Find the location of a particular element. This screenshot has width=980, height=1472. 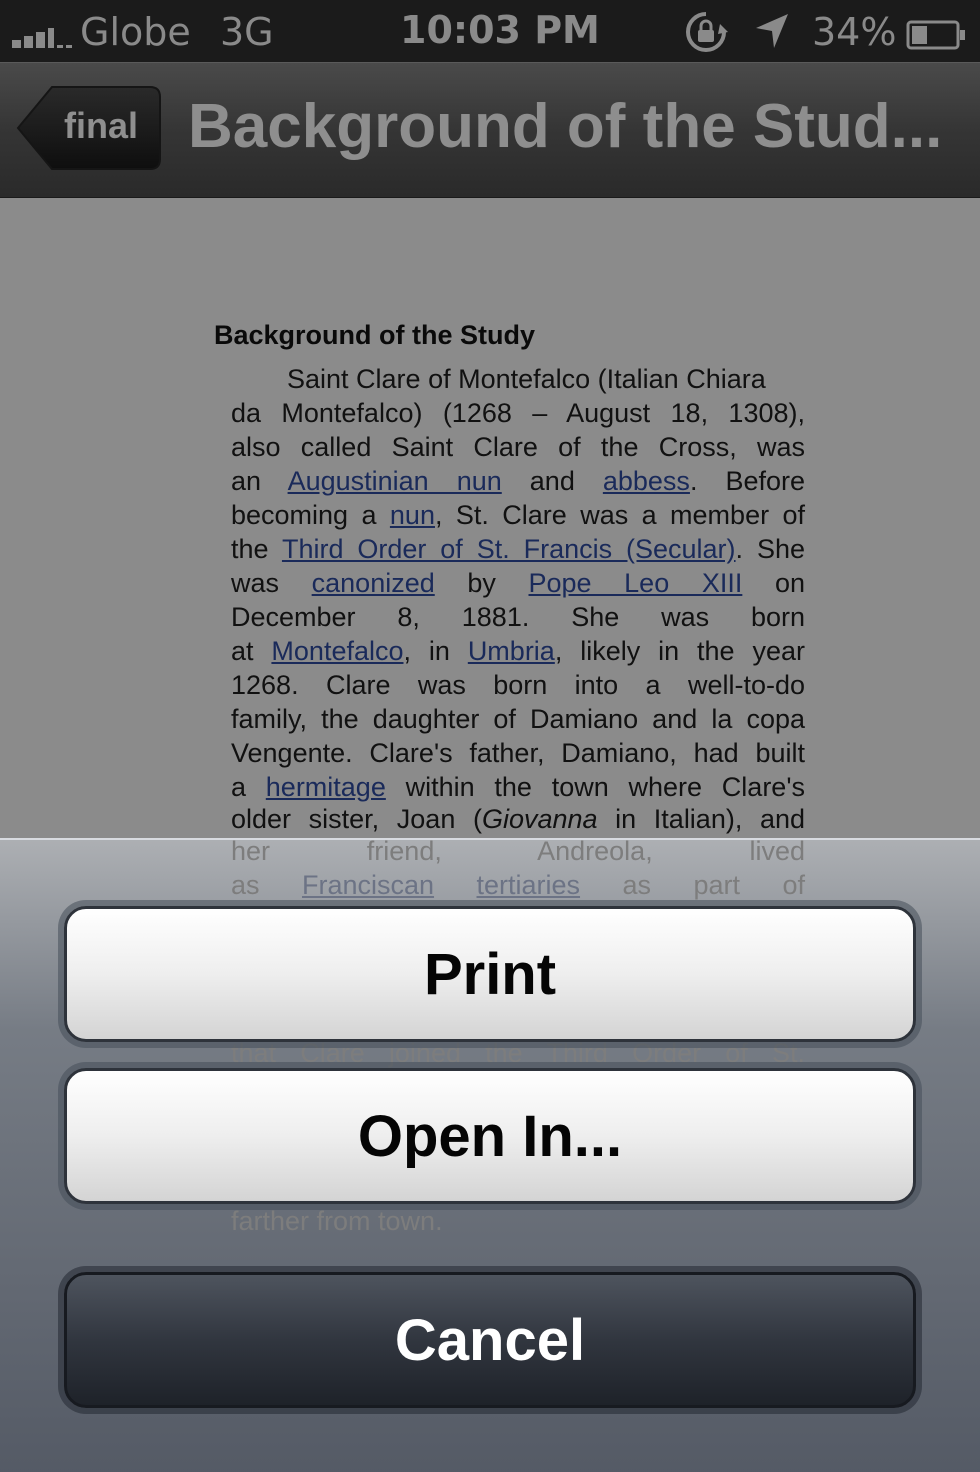

print-button: Print is located at coordinates (490, 974).